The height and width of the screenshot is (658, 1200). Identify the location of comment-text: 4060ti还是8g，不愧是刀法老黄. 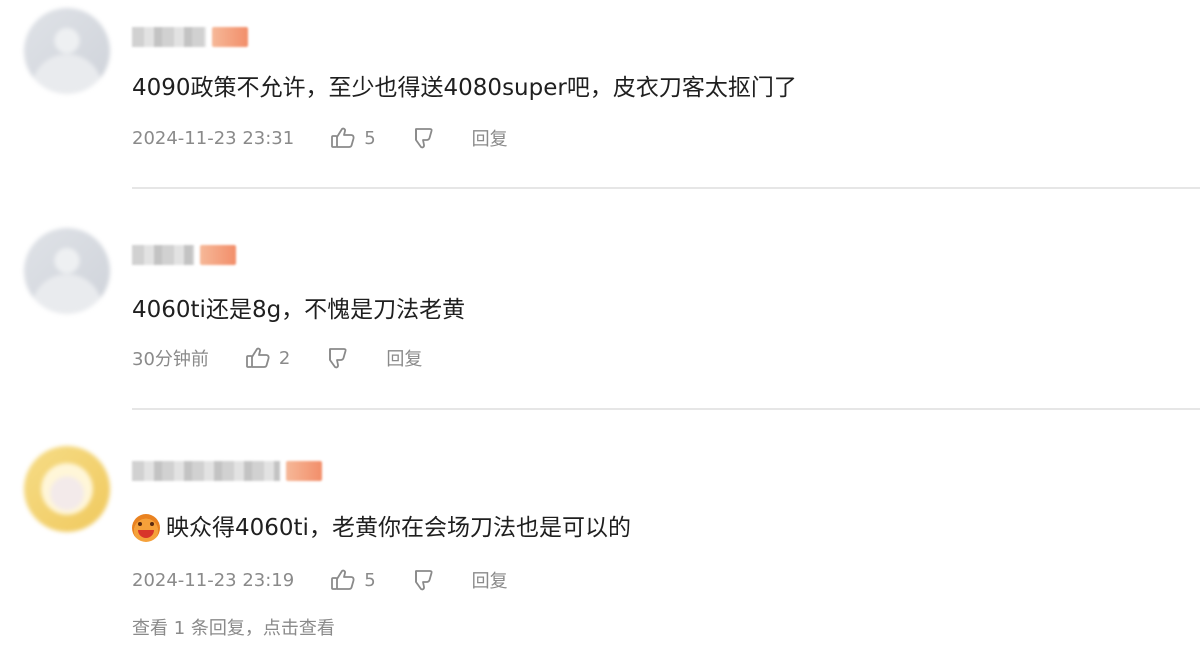
(298, 310).